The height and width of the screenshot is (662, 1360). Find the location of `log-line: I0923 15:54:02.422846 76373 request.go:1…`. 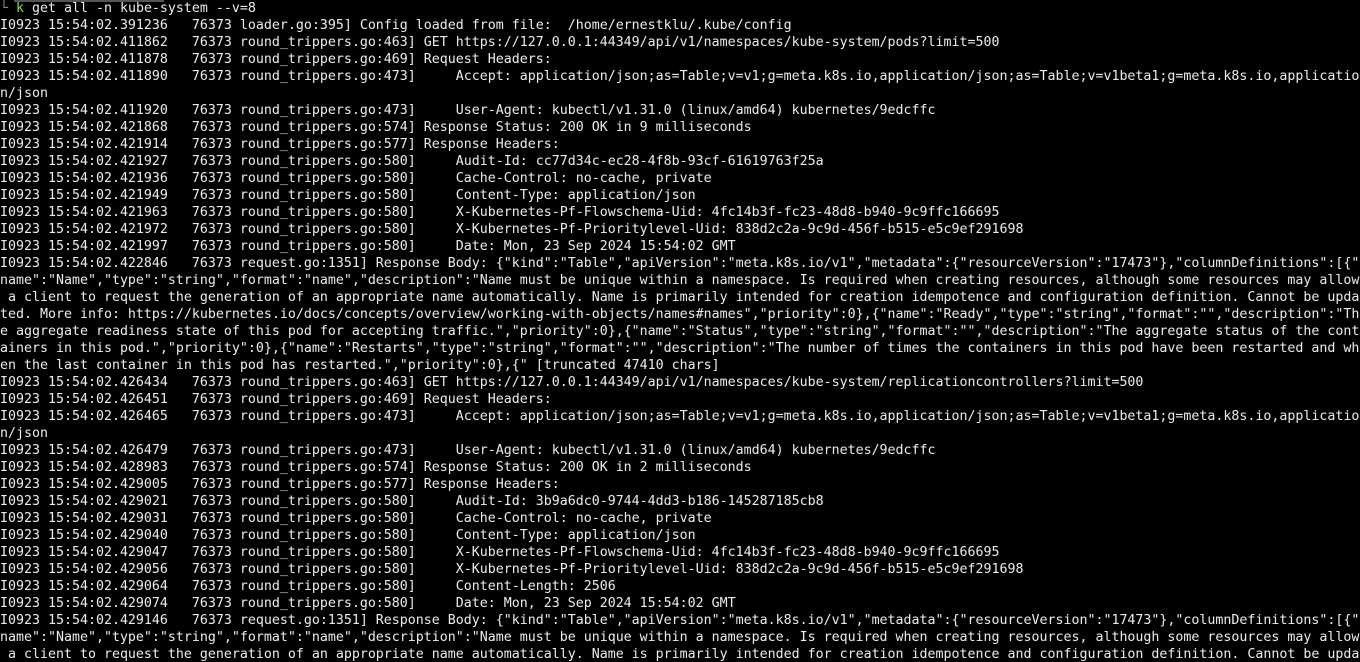

log-line: I0923 15:54:02.422846 76373 request.go:1… is located at coordinates (680, 263).